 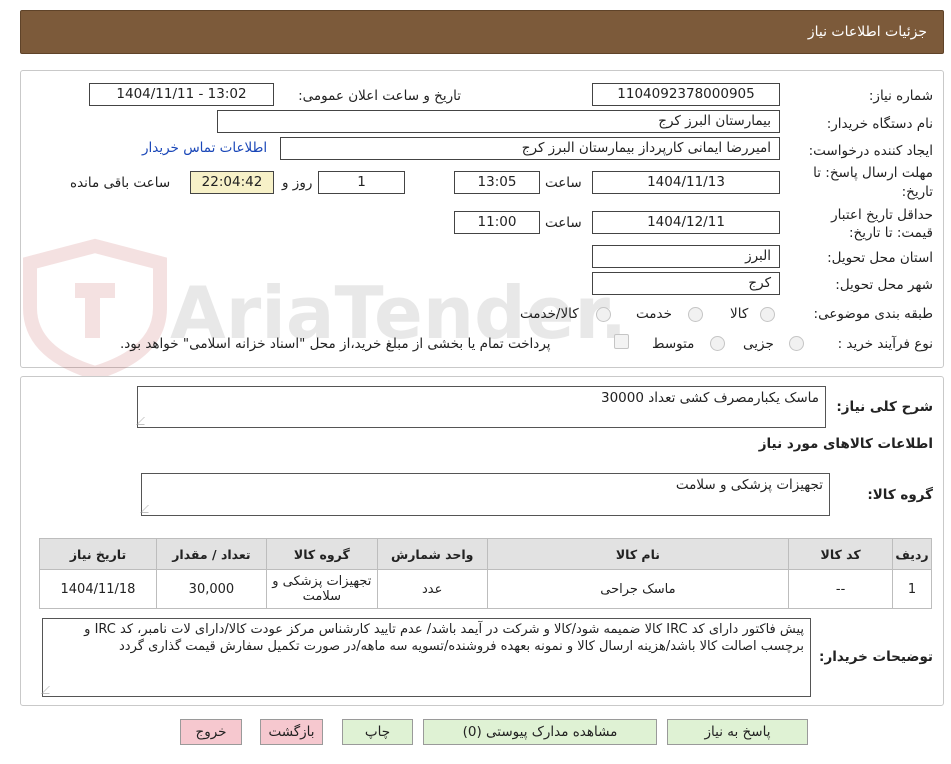 What do you see at coordinates (98, 554) in the screenshot?
I see `col-header-need-date: تاریخ نیاز` at bounding box center [98, 554].